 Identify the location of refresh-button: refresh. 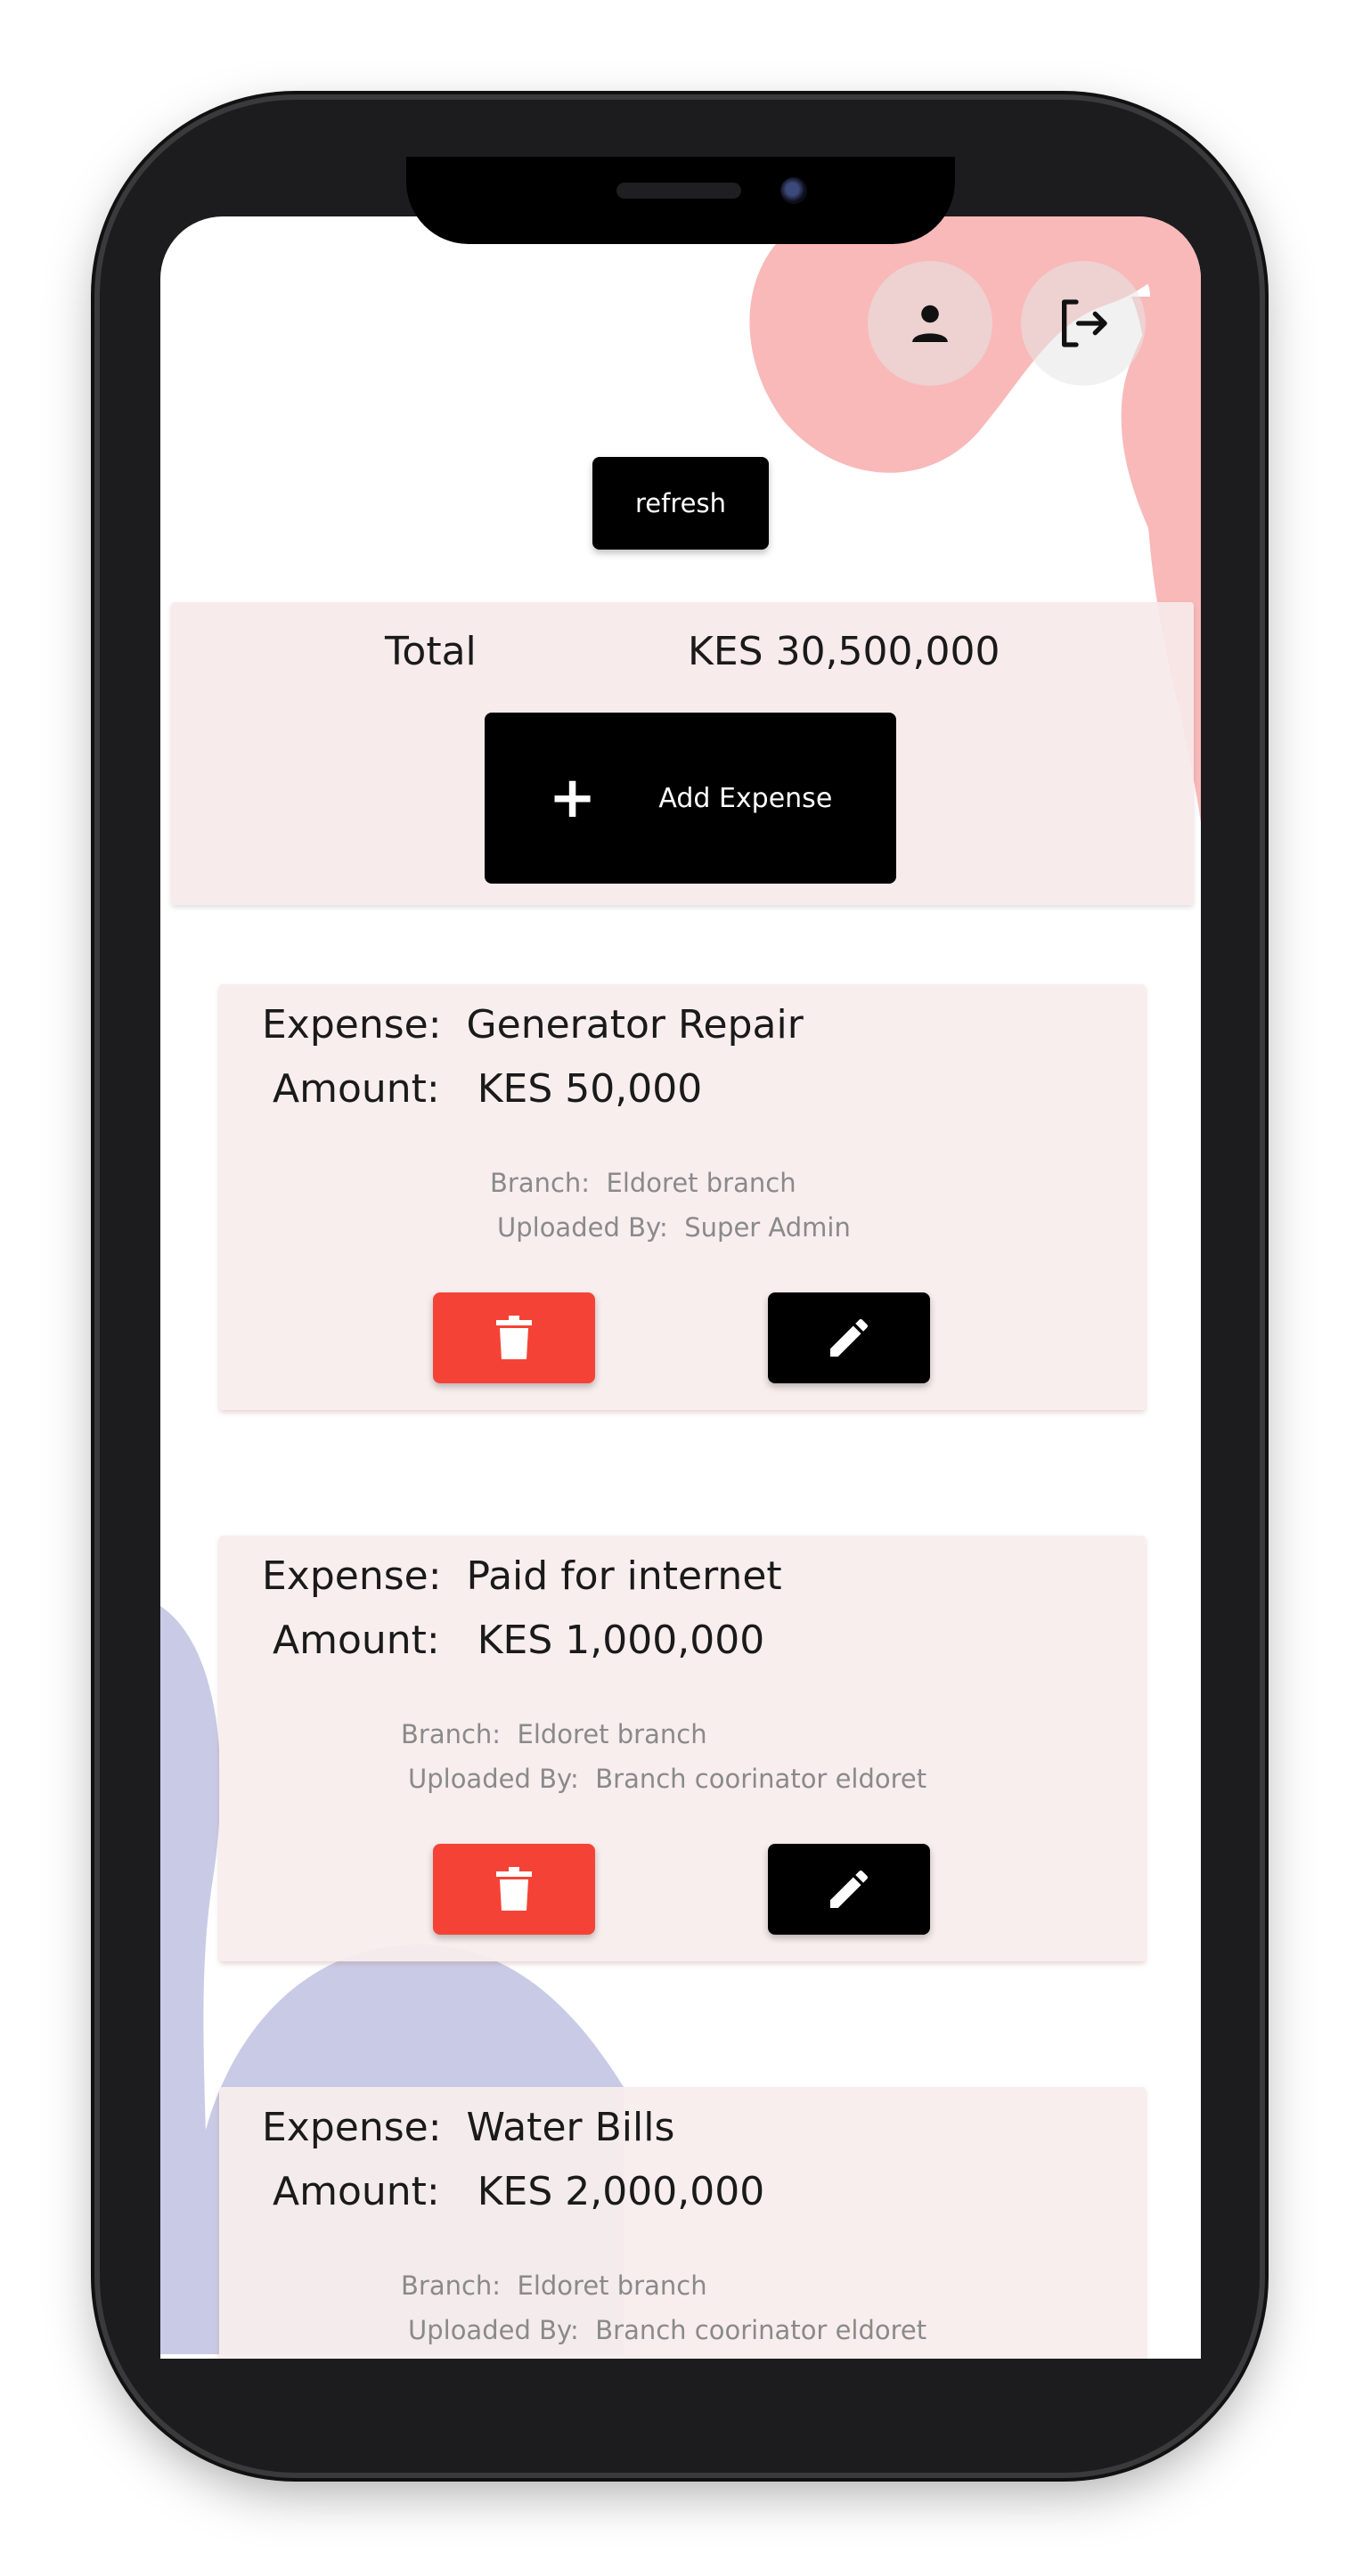
(681, 503).